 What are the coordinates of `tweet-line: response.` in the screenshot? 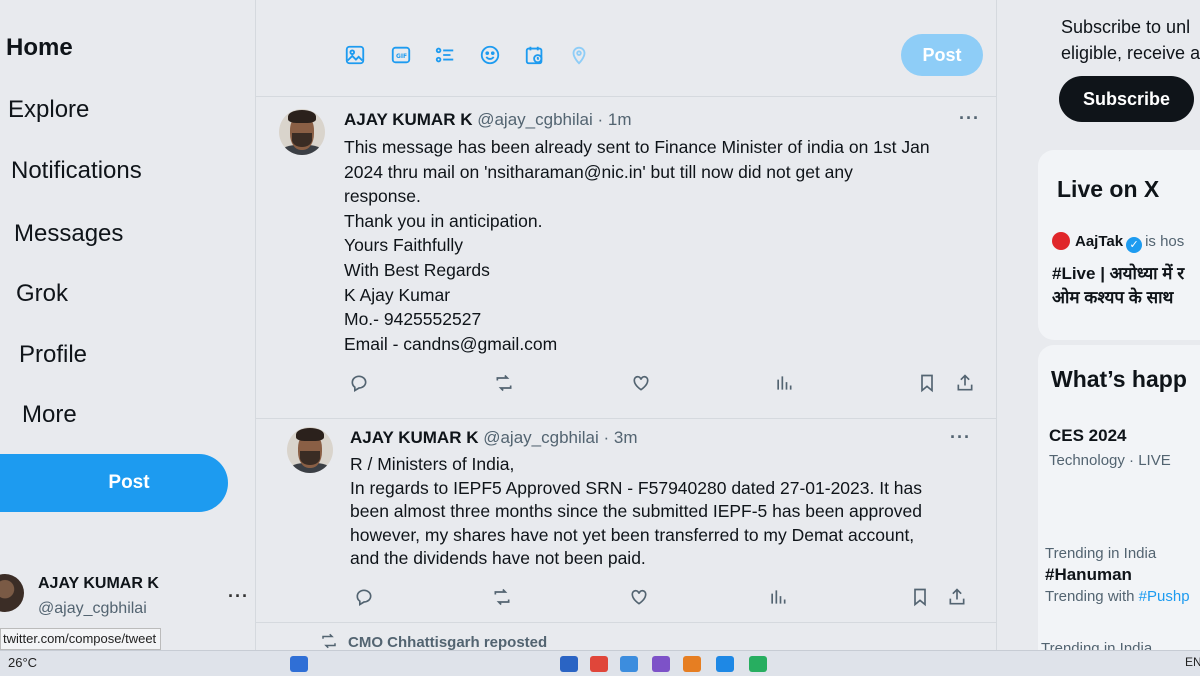 It's located at (382, 196).